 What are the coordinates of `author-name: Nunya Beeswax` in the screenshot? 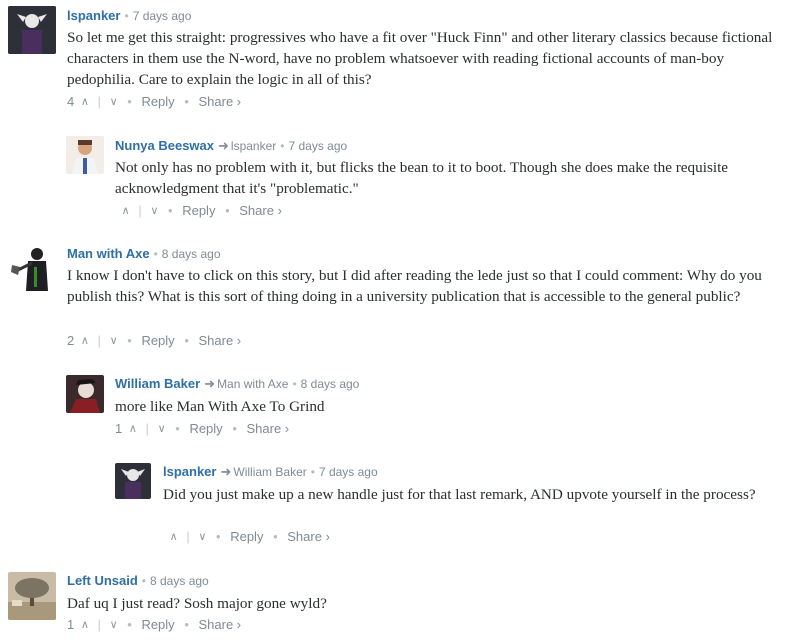 It's located at (164, 145).